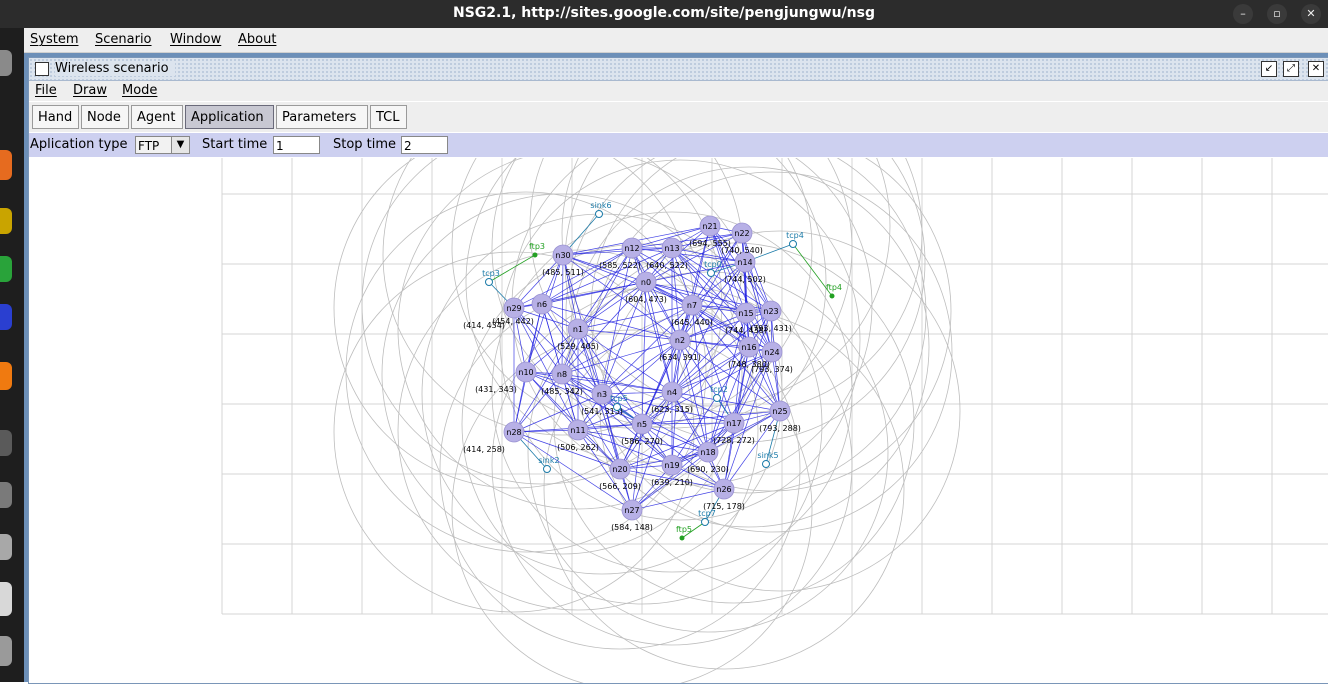  Describe the element at coordinates (602, 394) in the screenshot. I see `node-label: n3` at that location.